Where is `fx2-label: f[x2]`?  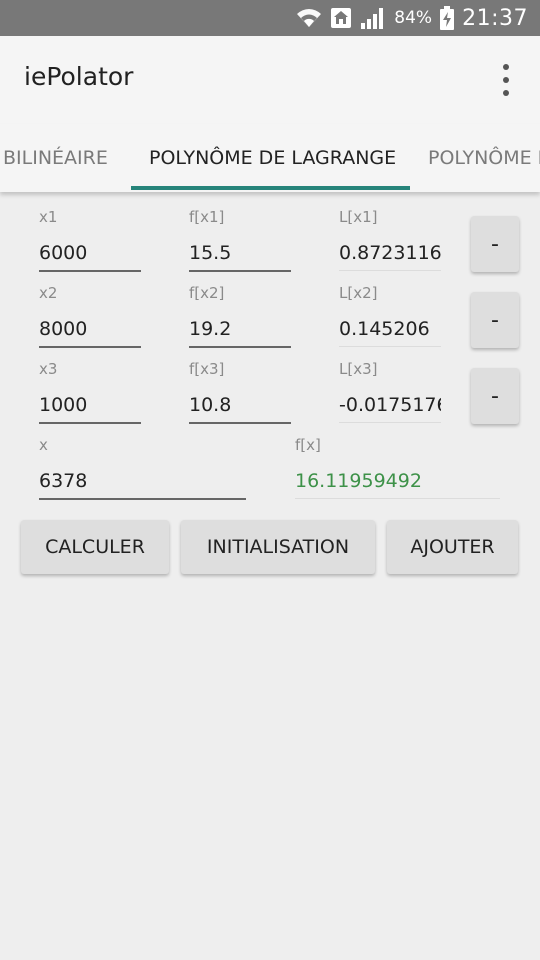
fx2-label: f[x2] is located at coordinates (207, 293).